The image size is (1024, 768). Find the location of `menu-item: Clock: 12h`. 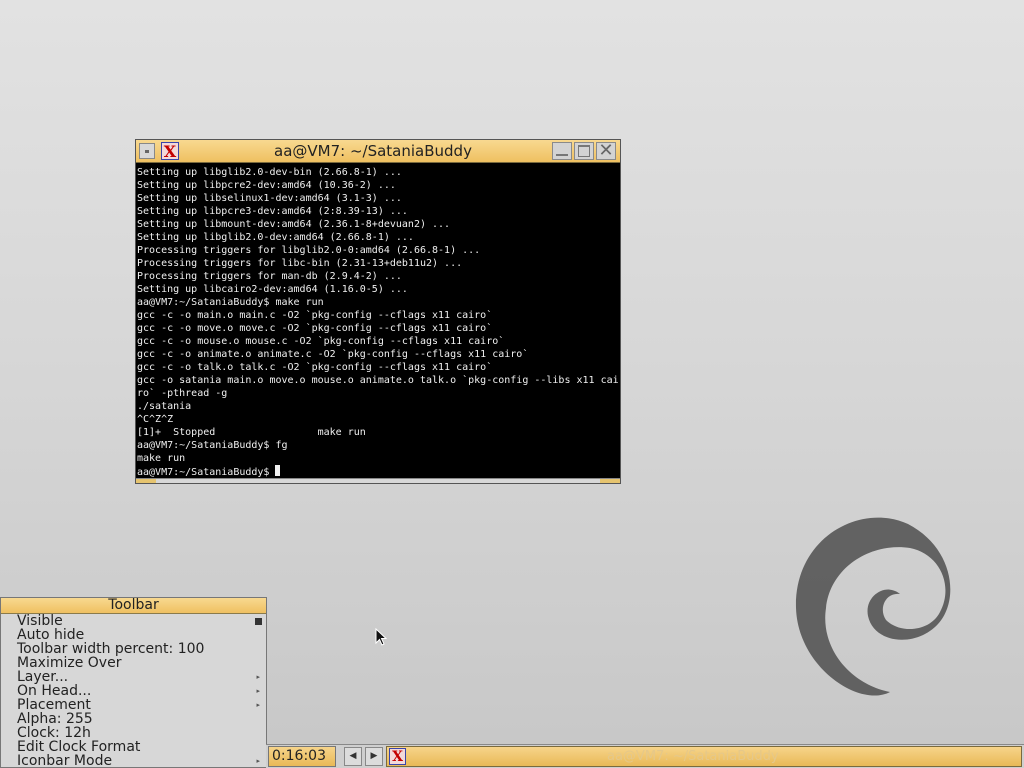

menu-item: Clock: 12h is located at coordinates (133, 733).